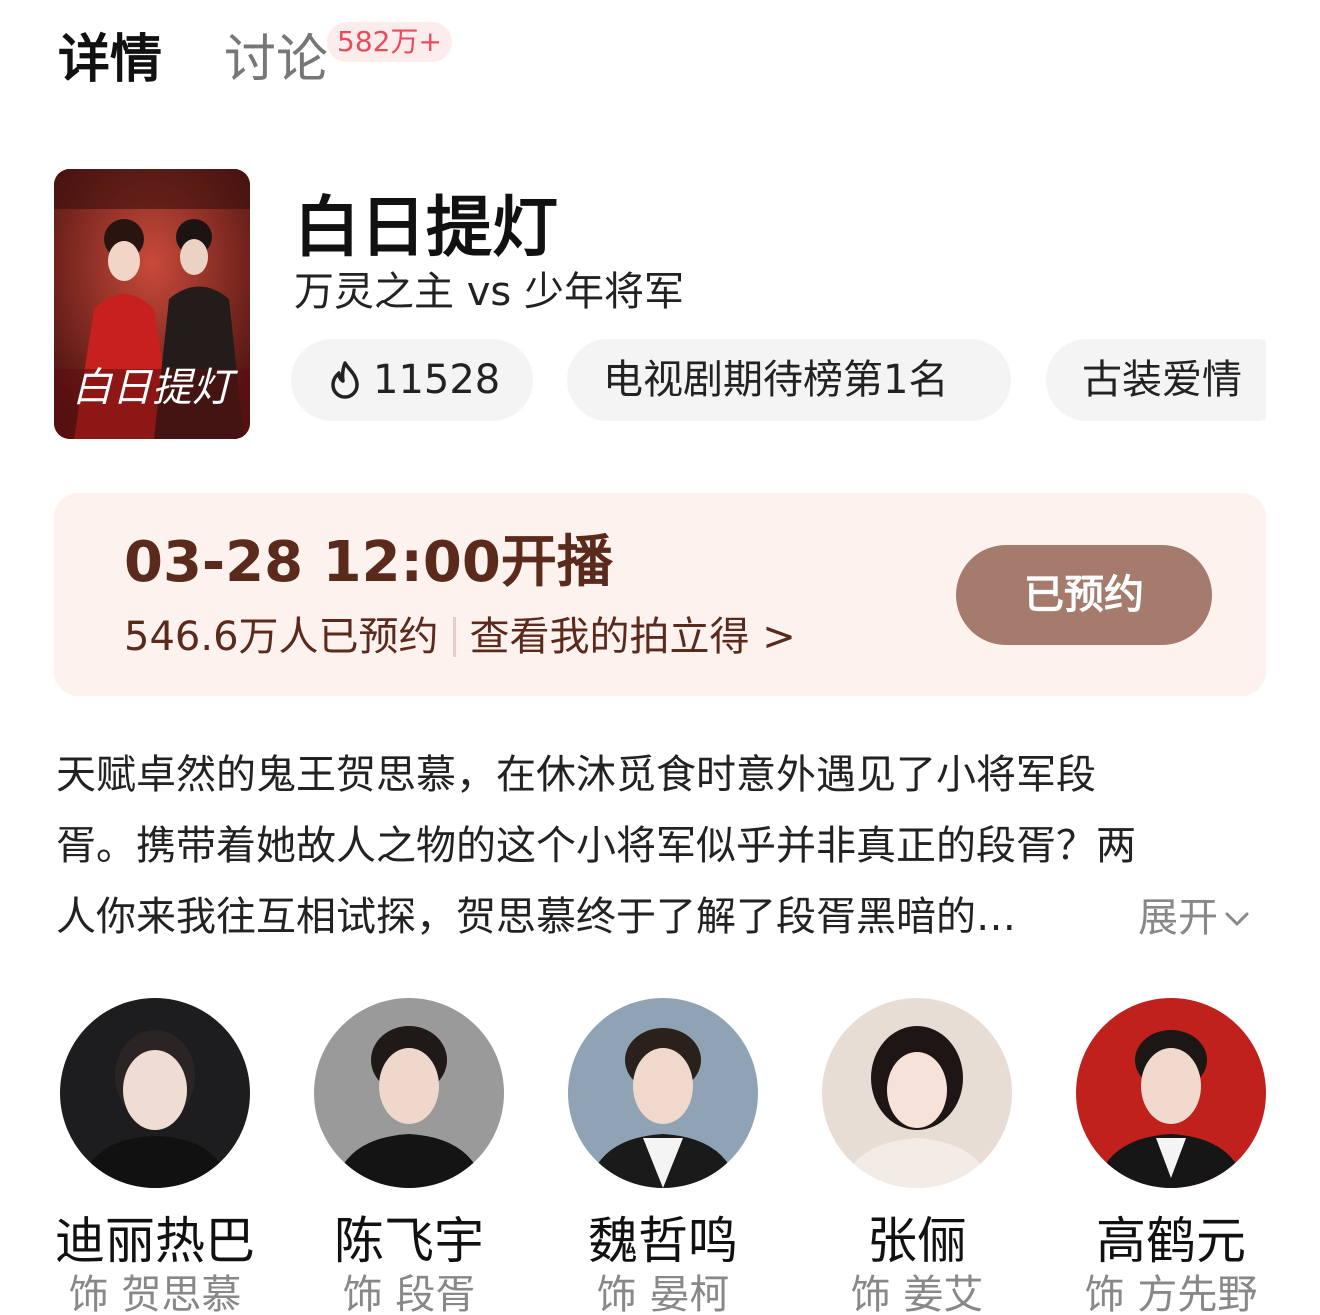 Image resolution: width=1320 pixels, height=1315 pixels. What do you see at coordinates (1162, 380) in the screenshot?
I see `genre-label: 古装爱情` at bounding box center [1162, 380].